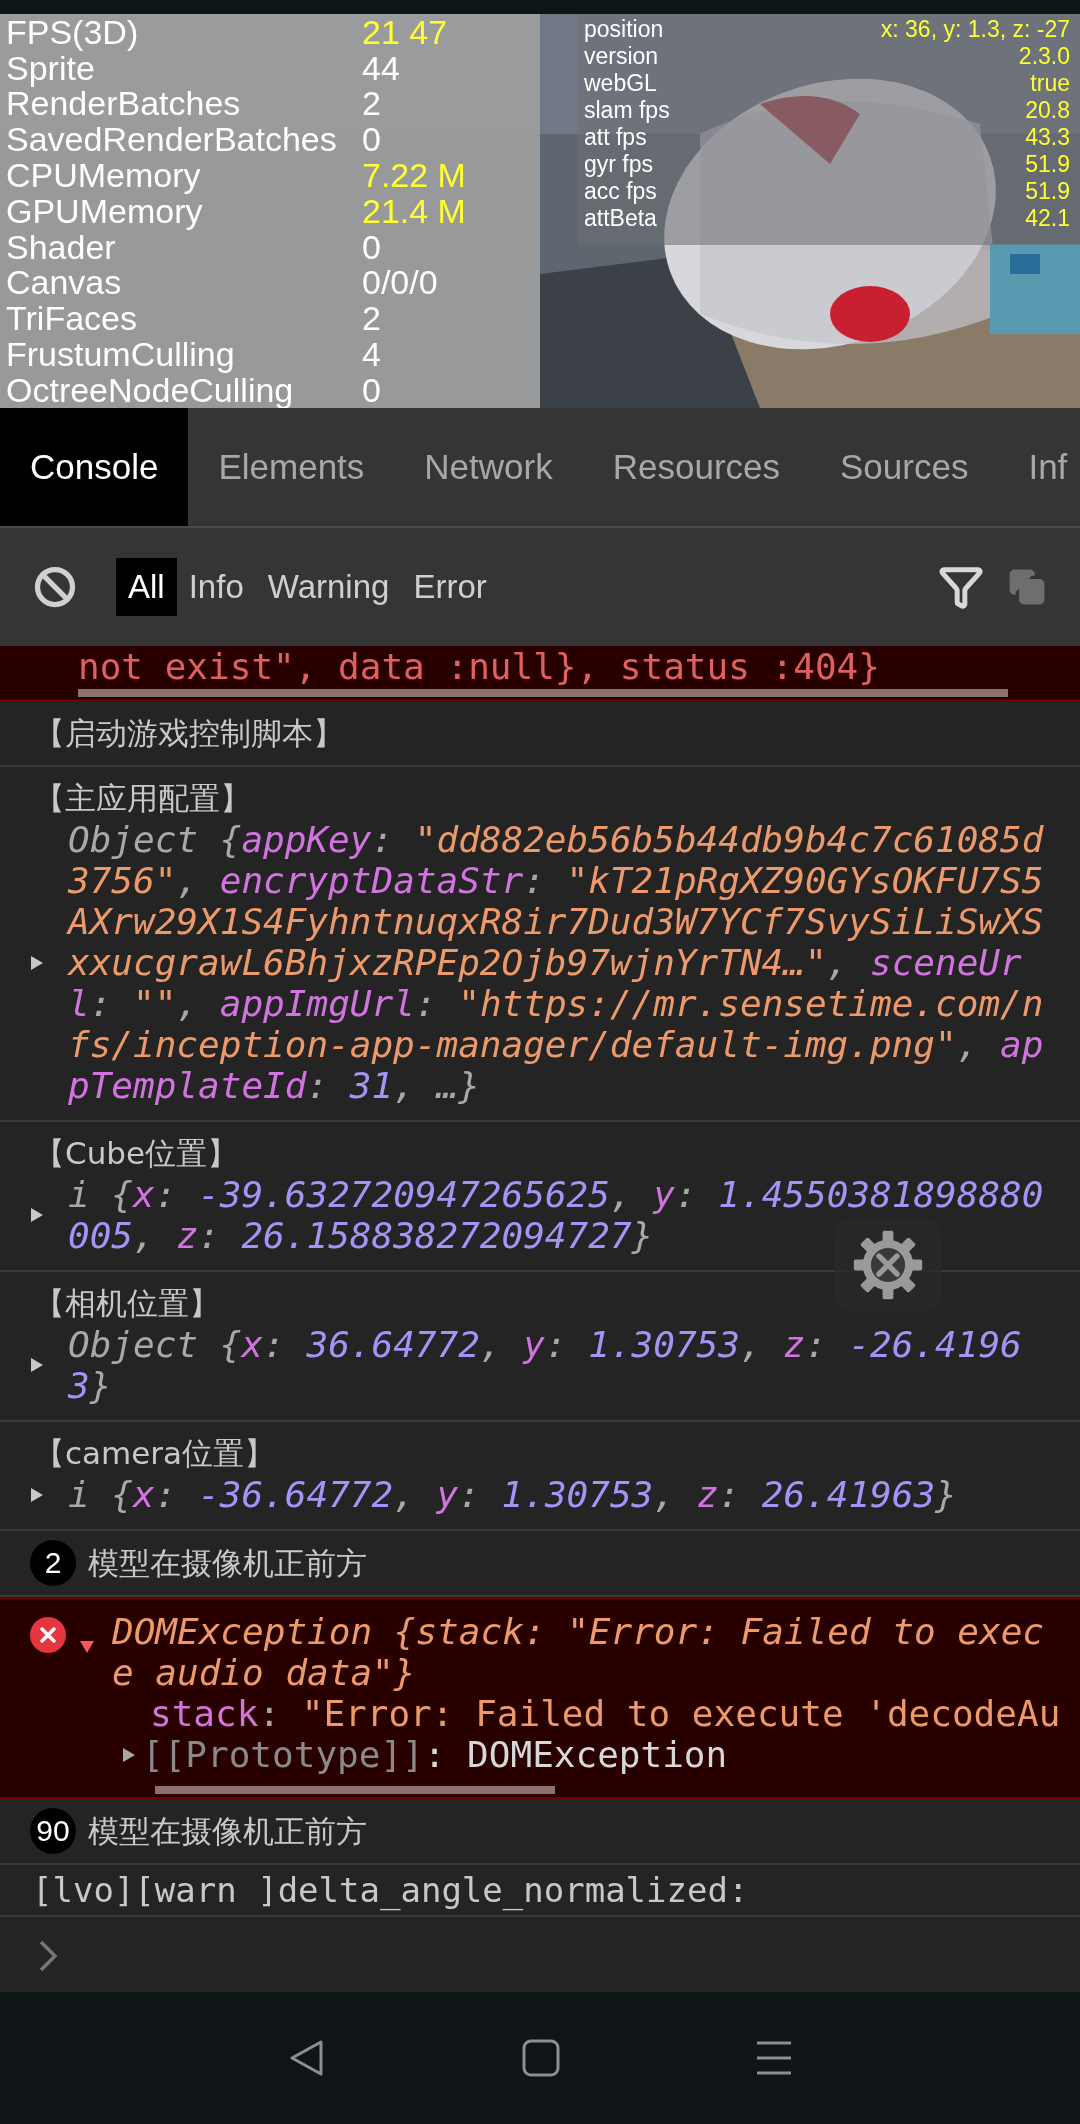  What do you see at coordinates (142, 798) in the screenshot?
I see `log-label: 【主应用配置】` at bounding box center [142, 798].